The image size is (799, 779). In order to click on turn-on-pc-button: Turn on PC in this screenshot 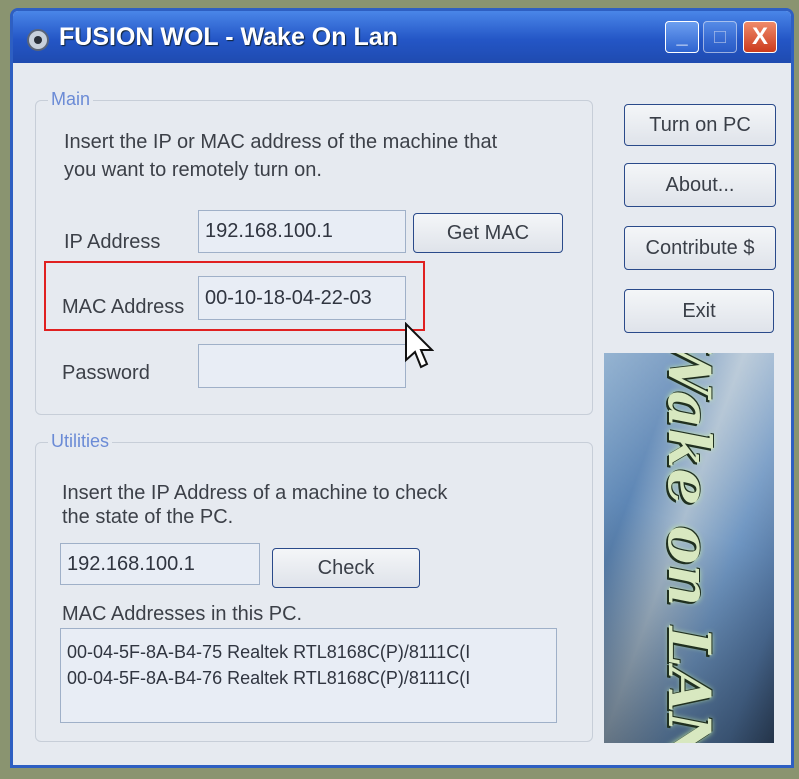, I will do `click(700, 125)`.